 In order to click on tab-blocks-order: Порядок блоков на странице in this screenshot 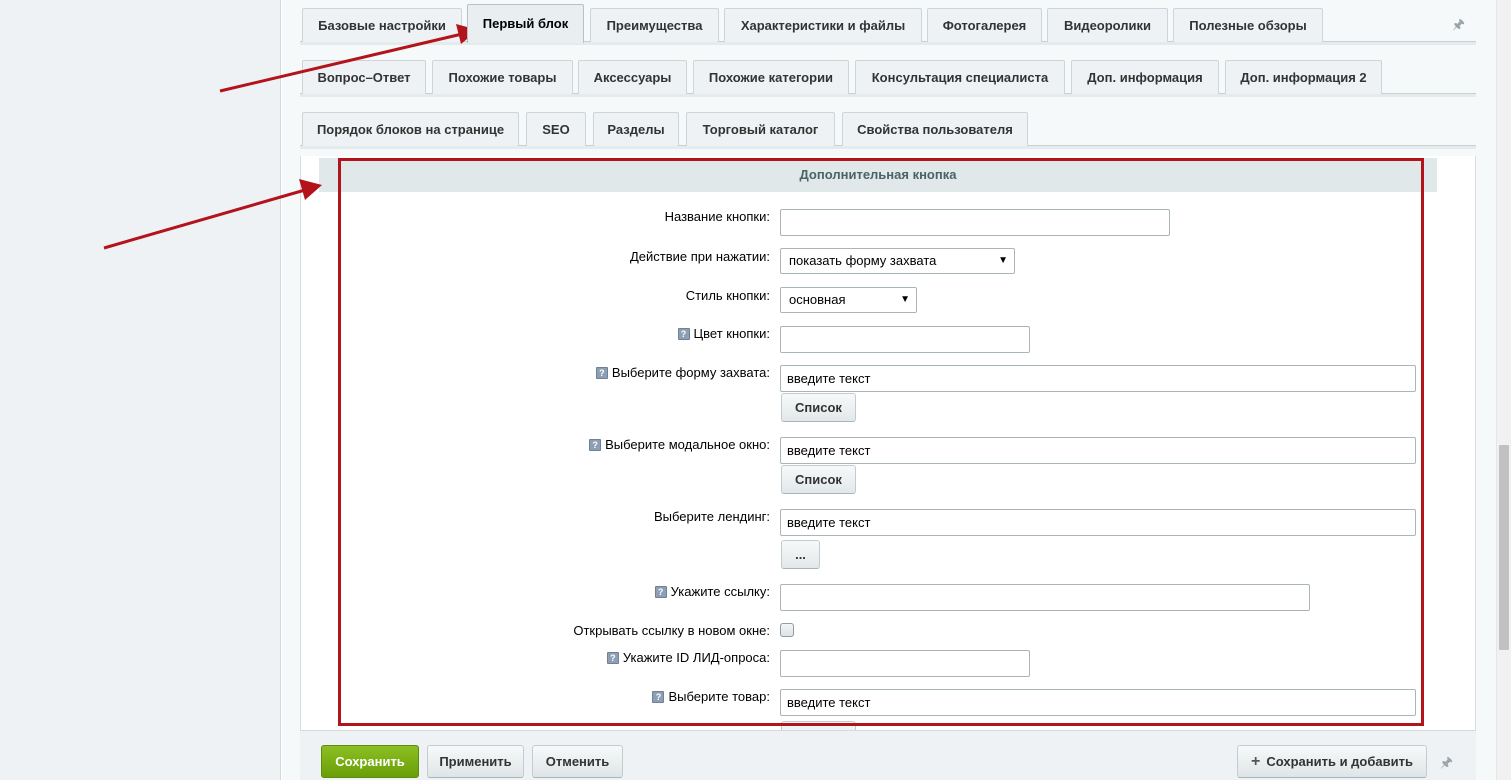, I will do `click(410, 129)`.